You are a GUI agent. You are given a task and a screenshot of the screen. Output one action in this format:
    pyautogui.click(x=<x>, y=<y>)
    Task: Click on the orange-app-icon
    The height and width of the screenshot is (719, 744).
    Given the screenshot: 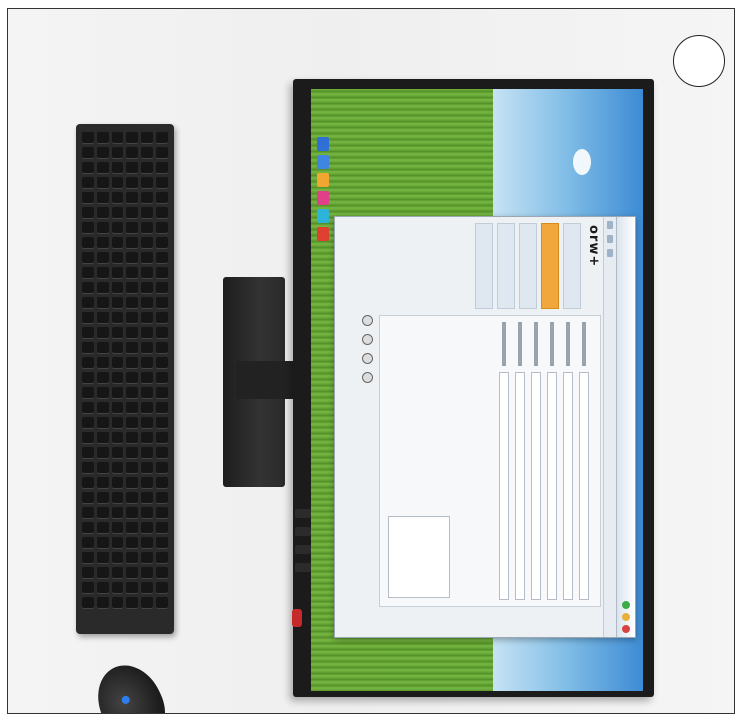 What is the action you would take?
    pyautogui.click(x=323, y=180)
    